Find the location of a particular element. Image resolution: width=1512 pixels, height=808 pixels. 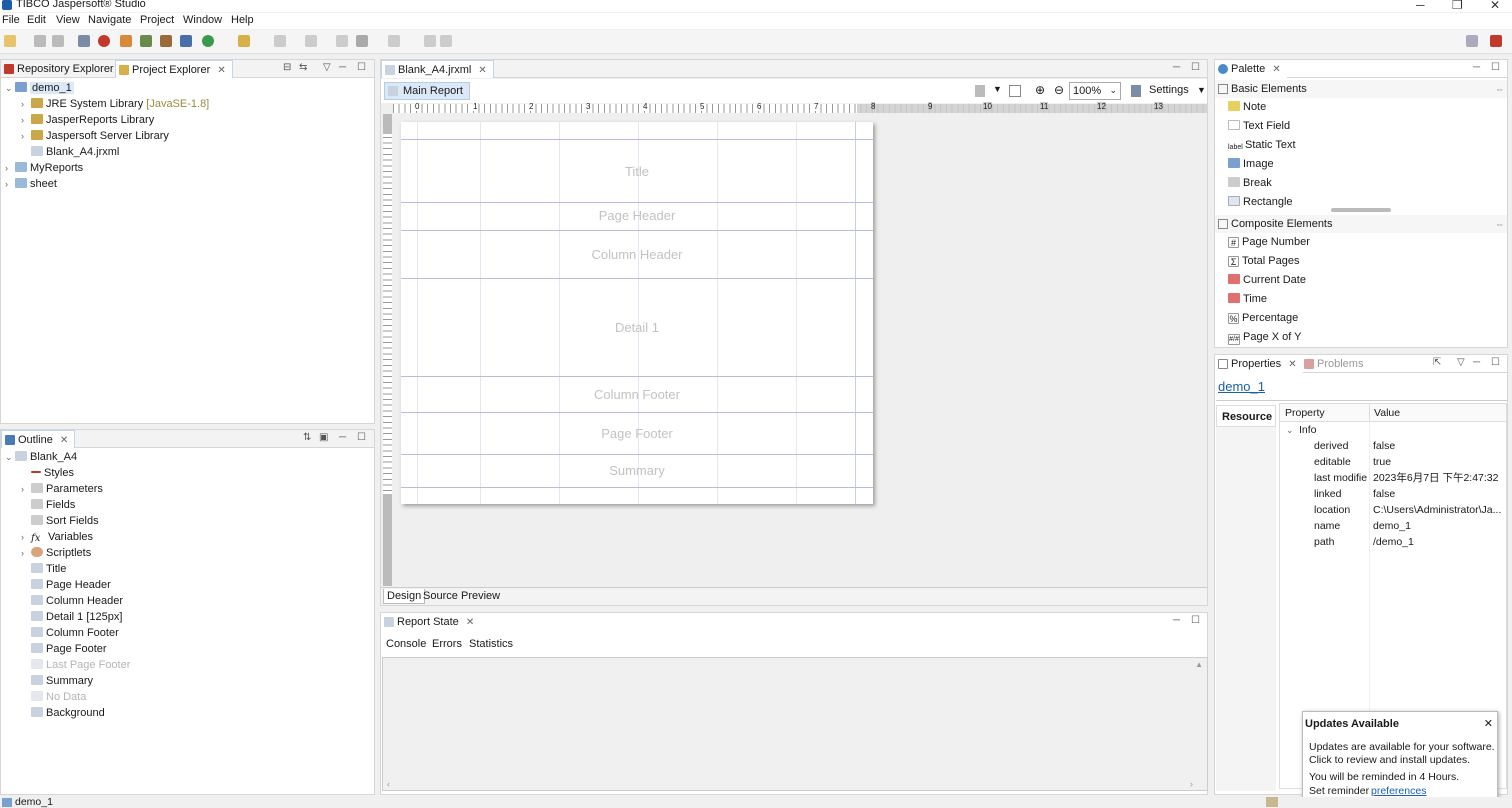

palette-item-break: Break is located at coordinates (1250, 183).